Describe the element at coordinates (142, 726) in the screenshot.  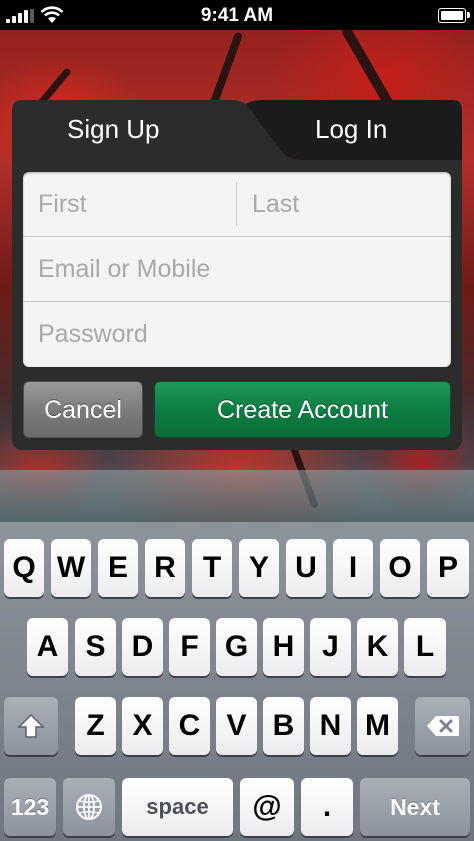
I see `key-x: X` at that location.